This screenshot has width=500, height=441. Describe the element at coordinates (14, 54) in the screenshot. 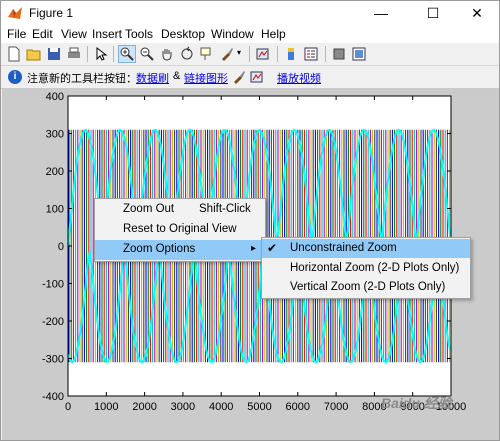

I see `new-figure-icon` at that location.